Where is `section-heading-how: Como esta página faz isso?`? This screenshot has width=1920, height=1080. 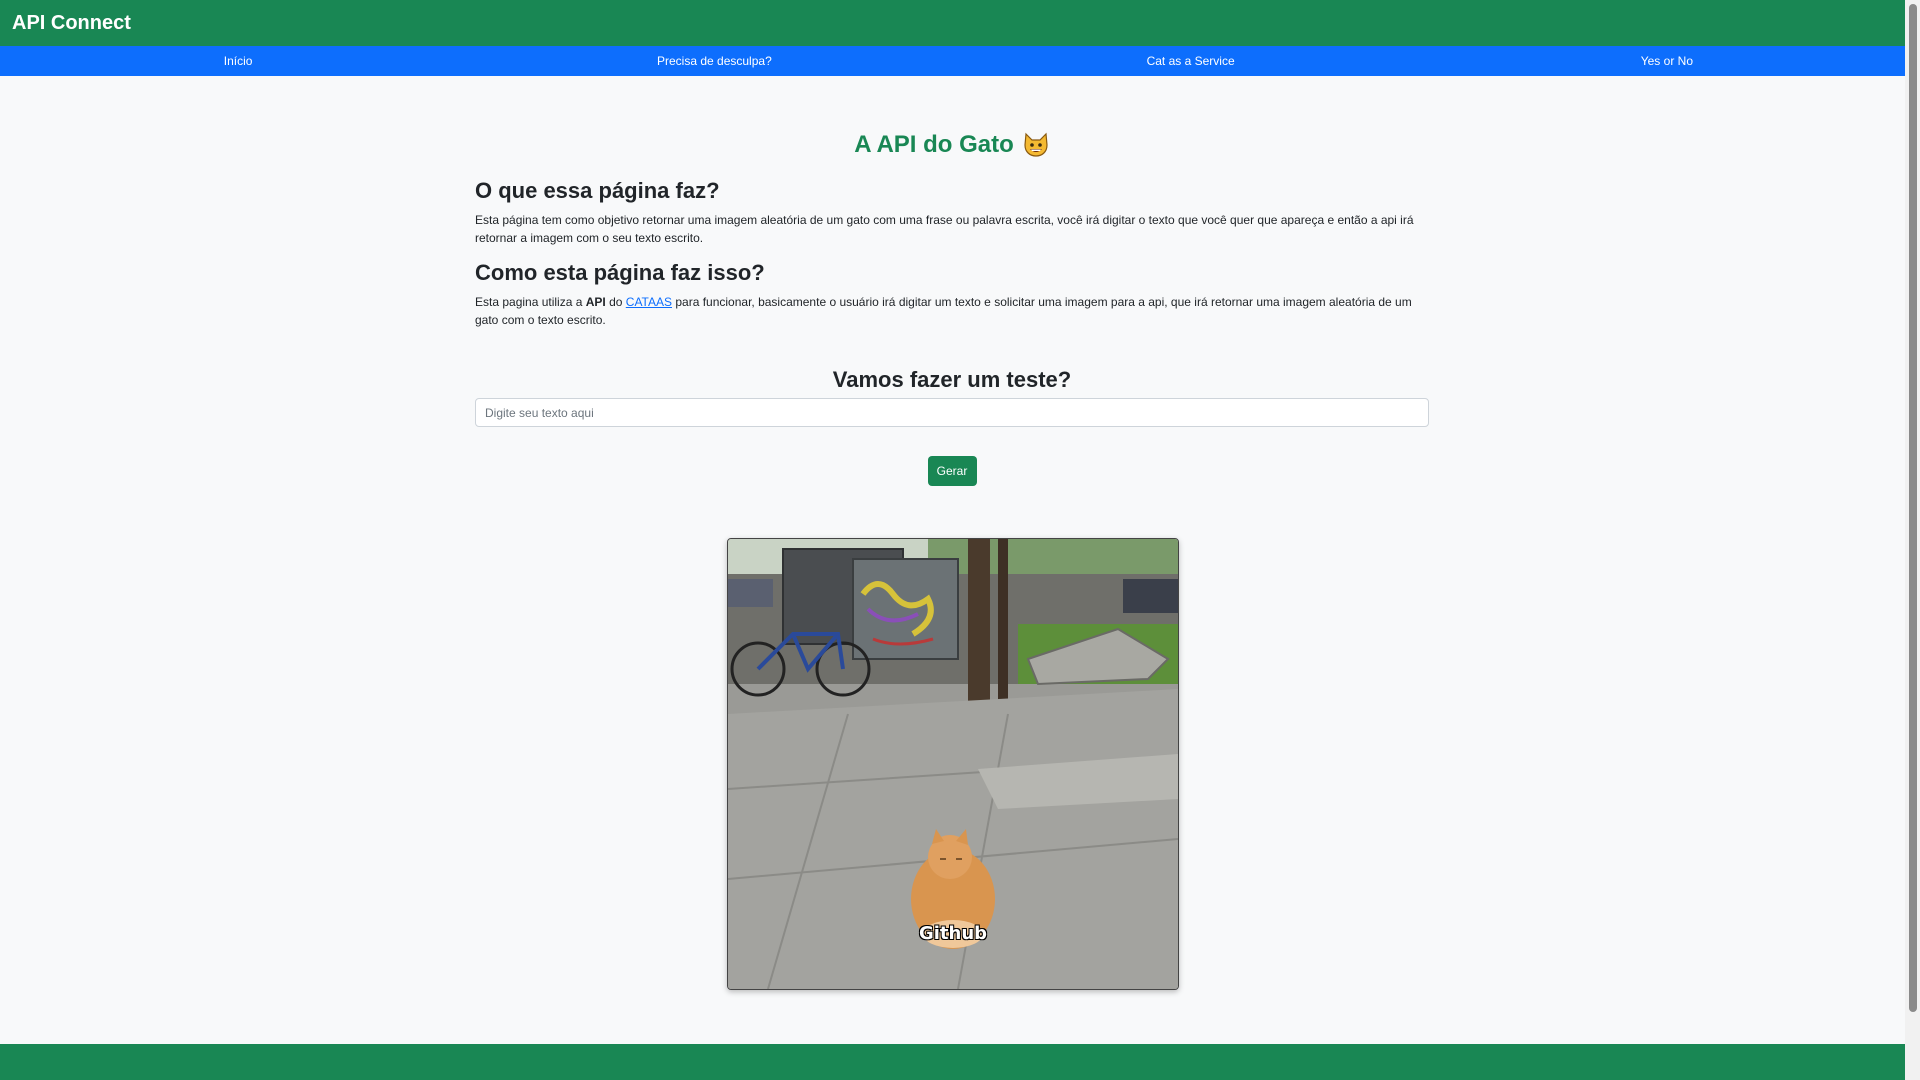
section-heading-how: Como esta página faz isso? is located at coordinates (620, 272).